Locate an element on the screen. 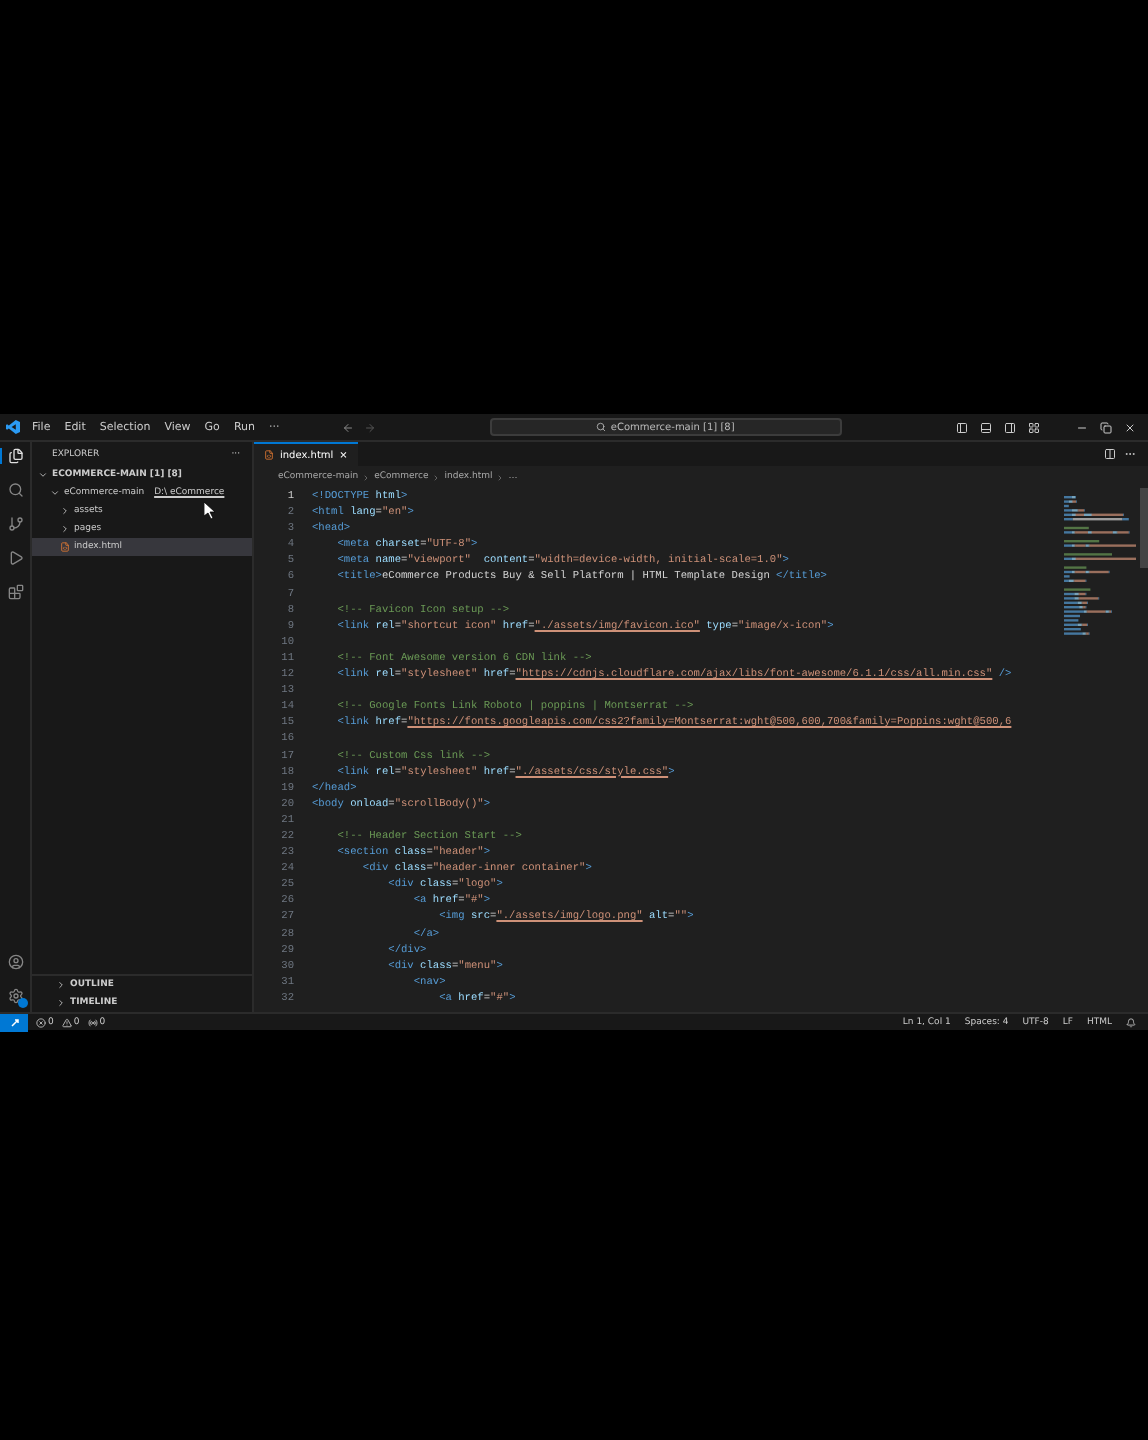 The height and width of the screenshot is (1440, 1148). mouse-pointer-icon is located at coordinates (210, 511).